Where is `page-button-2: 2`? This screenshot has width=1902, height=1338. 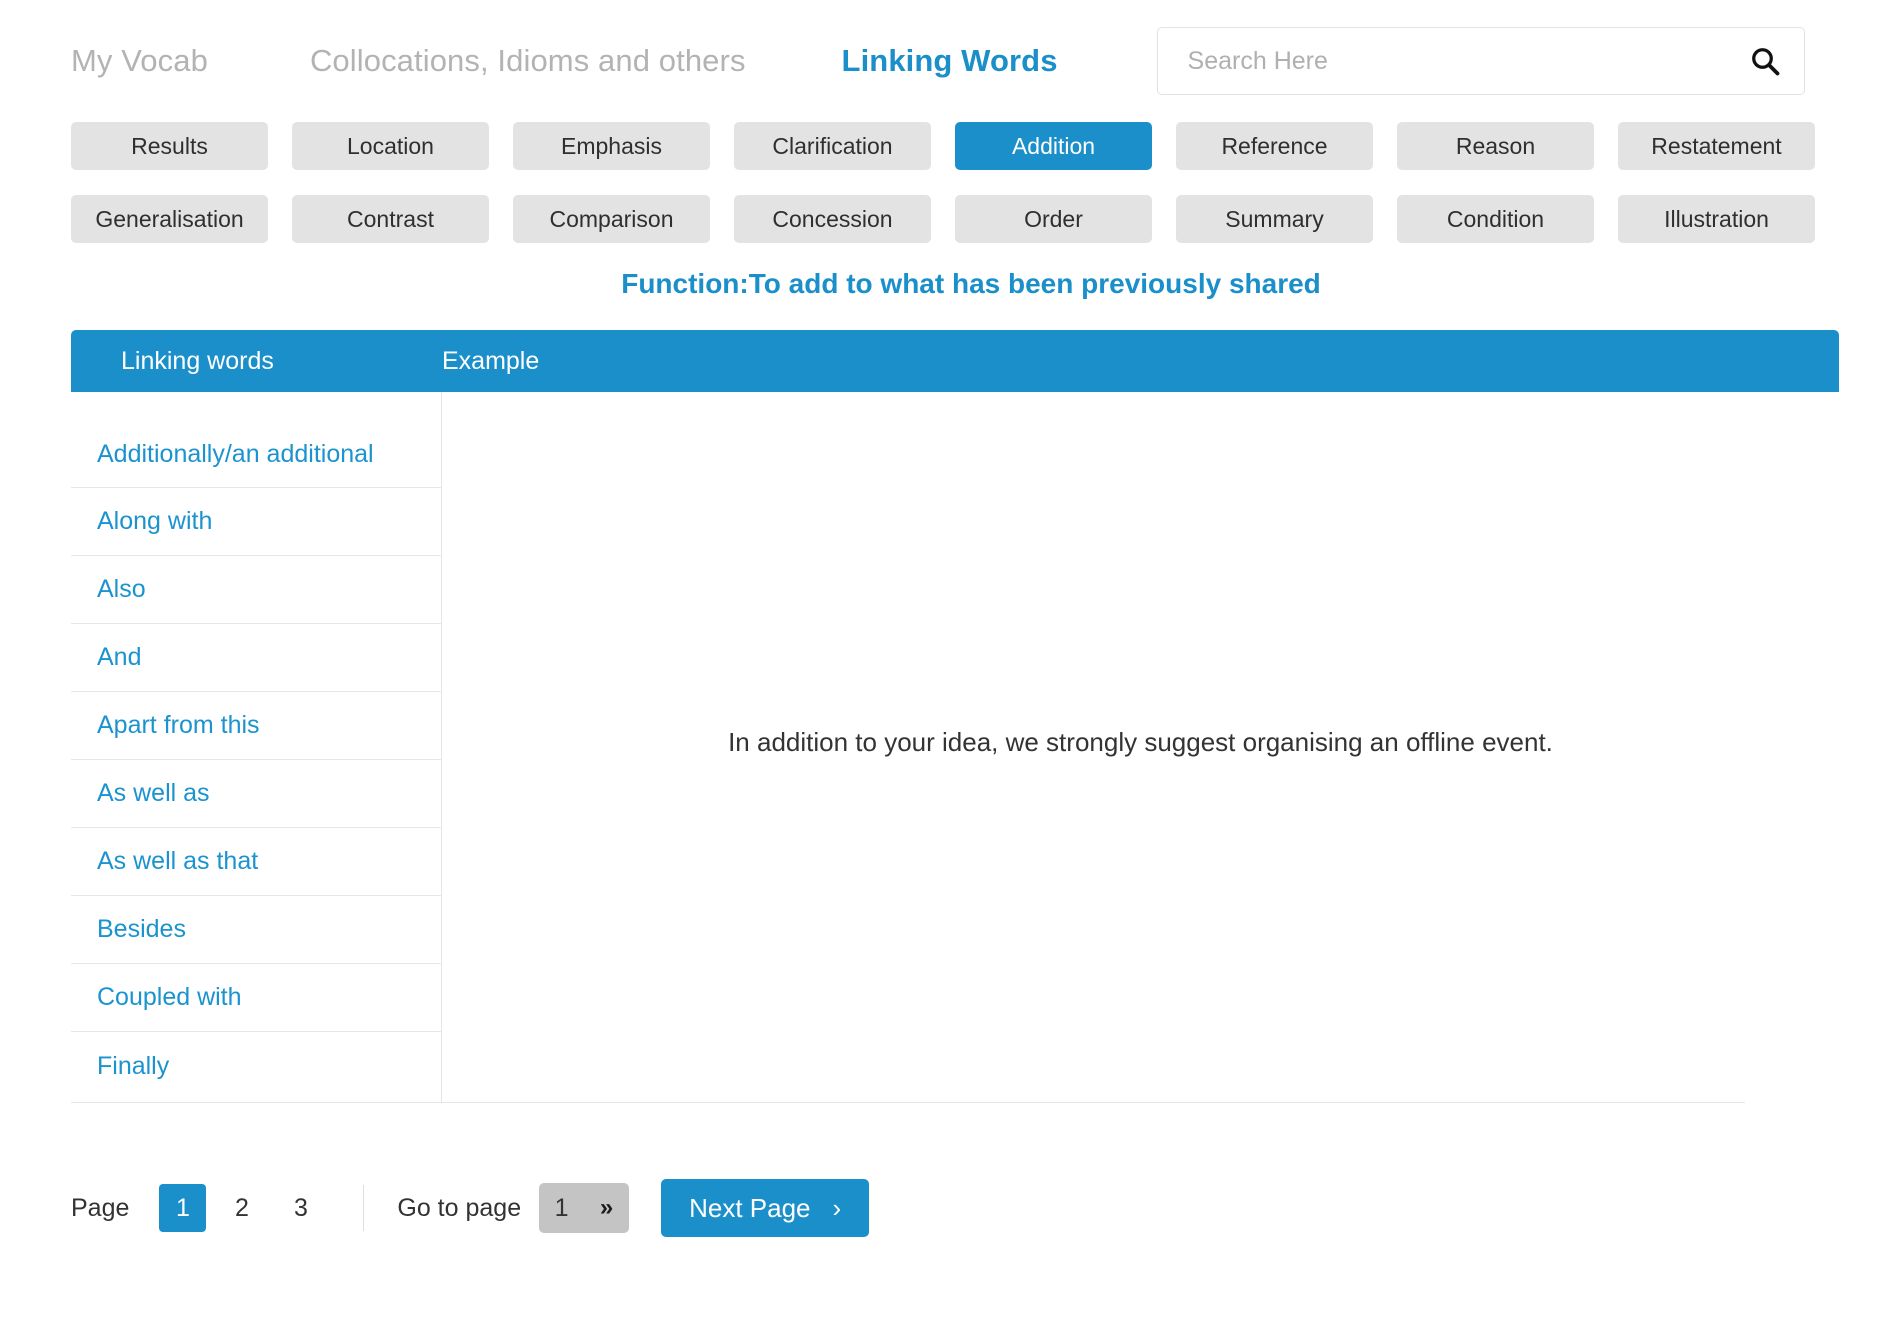
page-button-2: 2 is located at coordinates (241, 1208).